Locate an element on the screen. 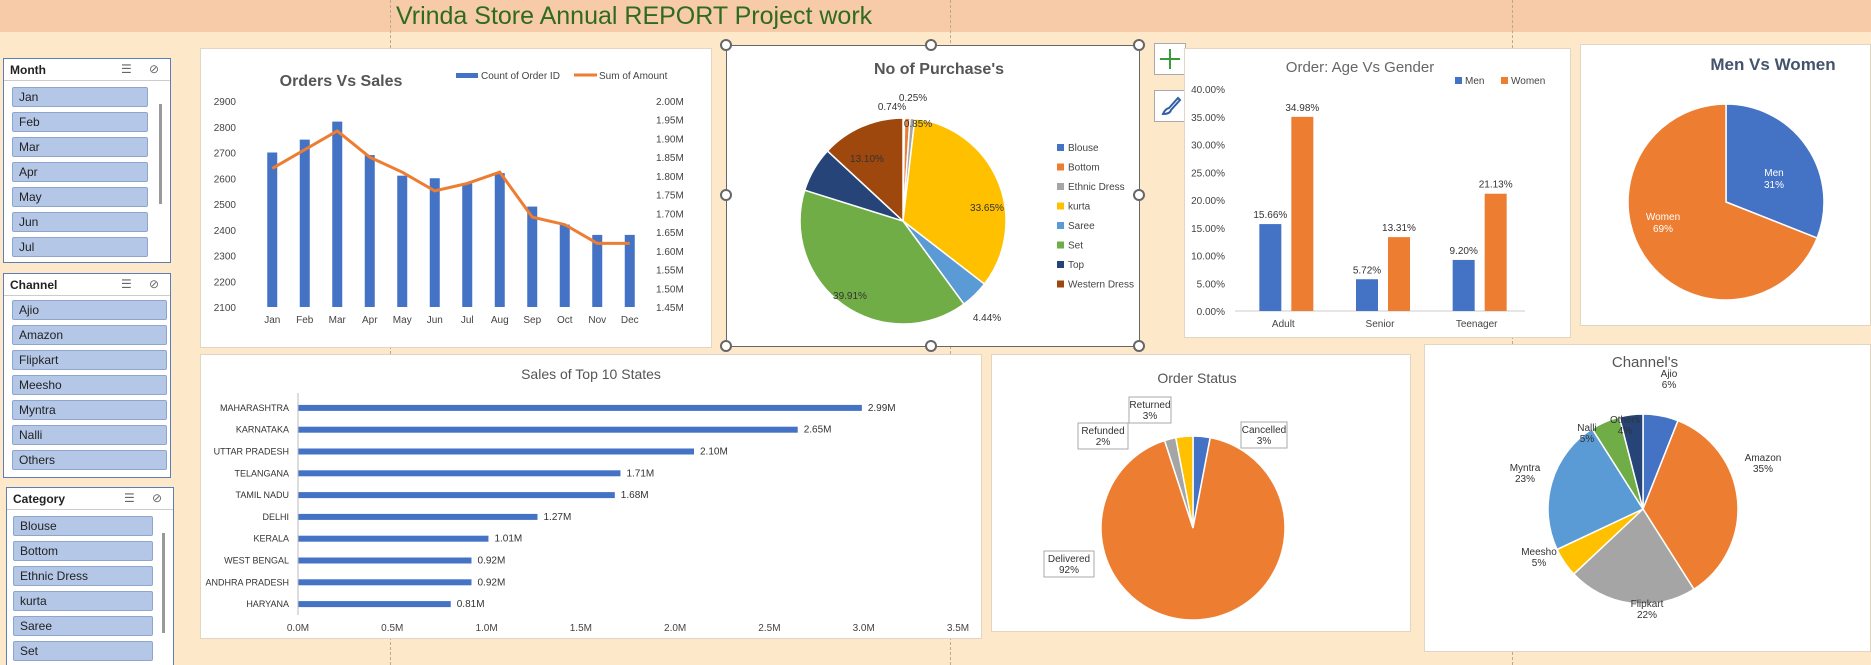  data-label: Men is located at coordinates (1773, 173).